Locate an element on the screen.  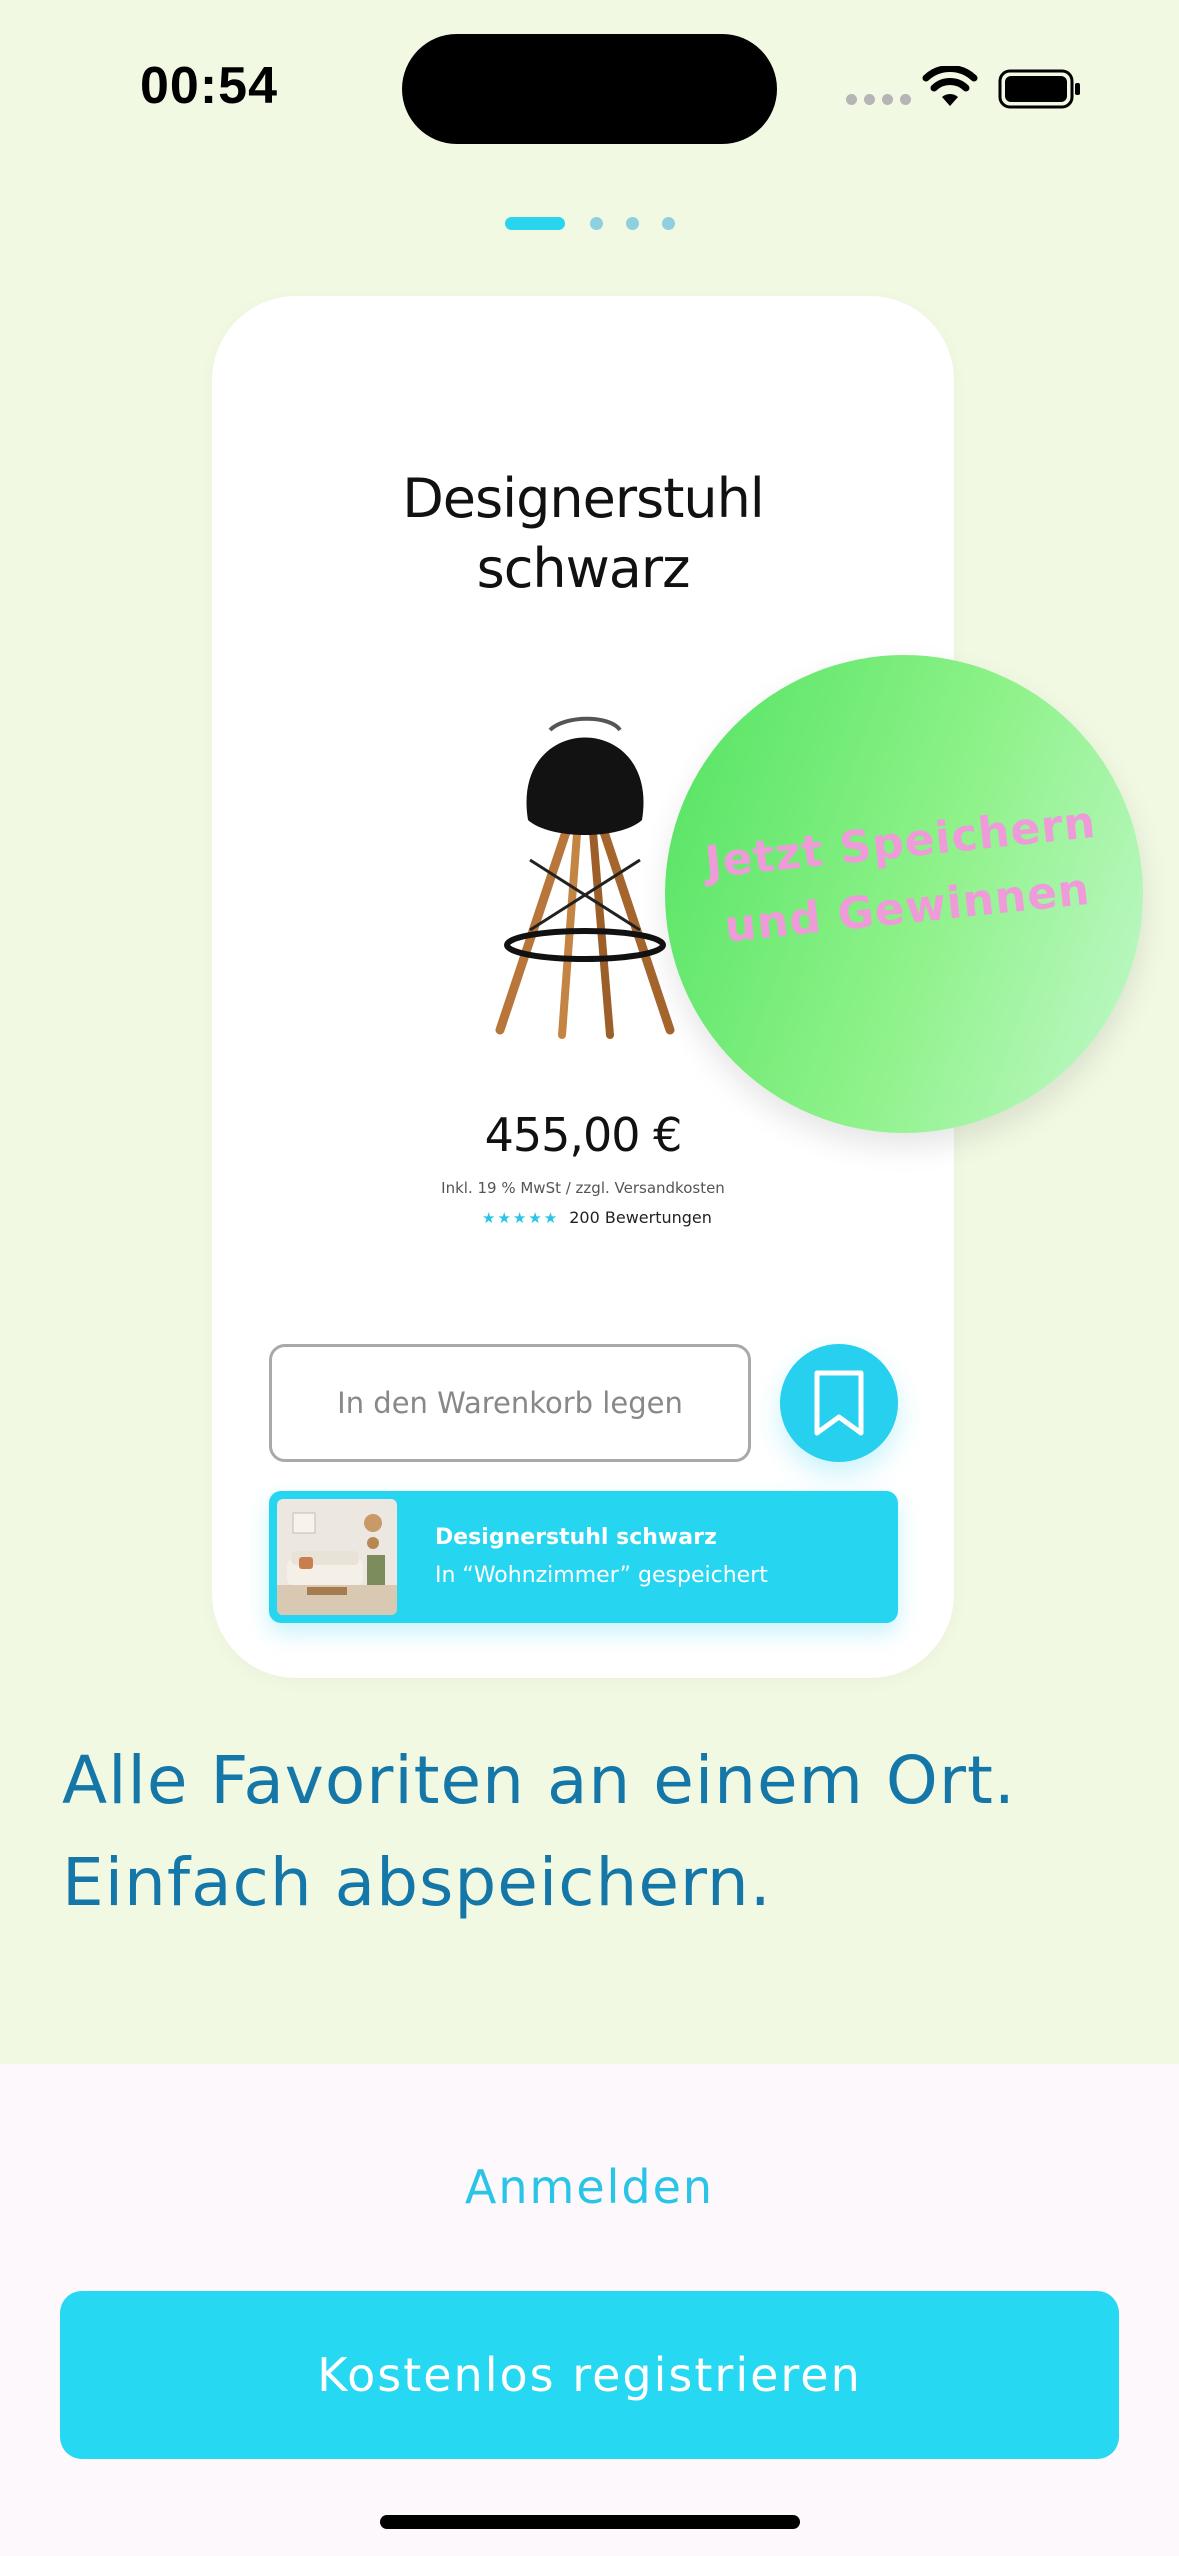
bookmark-icon is located at coordinates (839, 1403).